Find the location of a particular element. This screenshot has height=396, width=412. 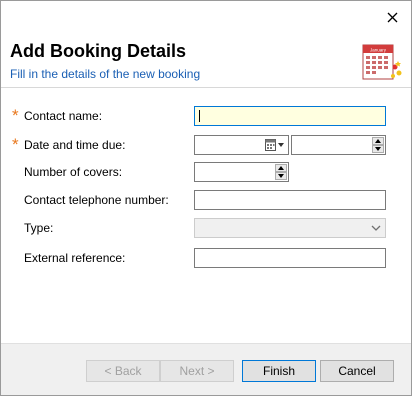

cancel-button: Cancel is located at coordinates (357, 371).